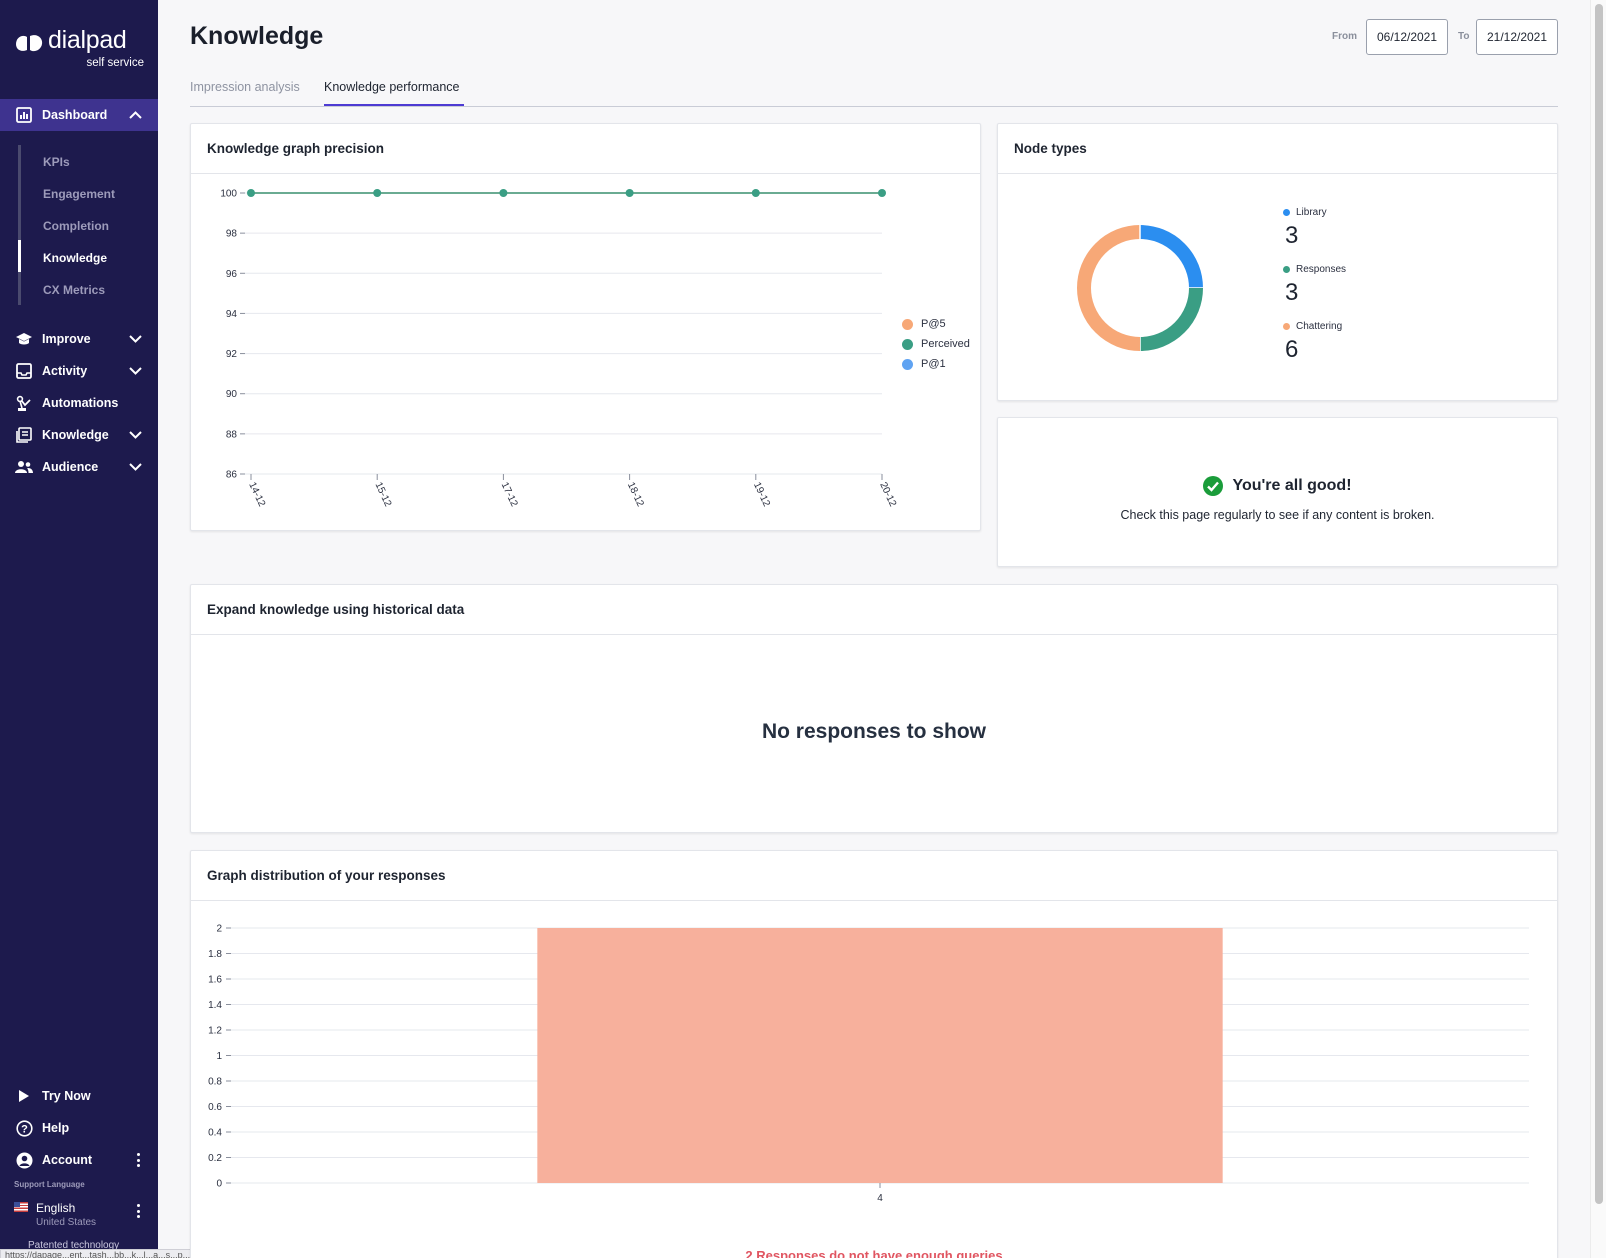  Describe the element at coordinates (1277, 149) in the screenshot. I see `node-types-card-header: Node types` at that location.